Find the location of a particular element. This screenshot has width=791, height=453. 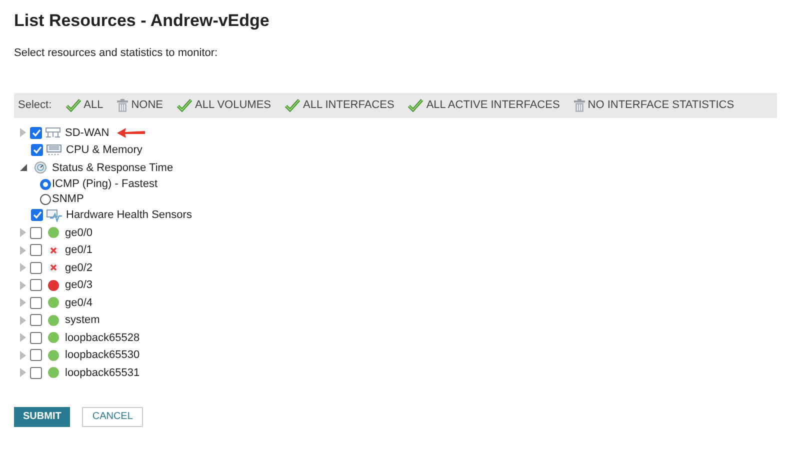

select-label: Select: is located at coordinates (35, 106).